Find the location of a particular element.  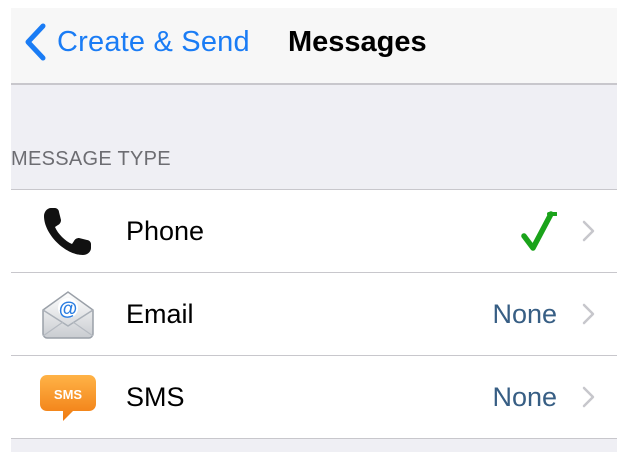

checkmark-icon is located at coordinates (539, 231).